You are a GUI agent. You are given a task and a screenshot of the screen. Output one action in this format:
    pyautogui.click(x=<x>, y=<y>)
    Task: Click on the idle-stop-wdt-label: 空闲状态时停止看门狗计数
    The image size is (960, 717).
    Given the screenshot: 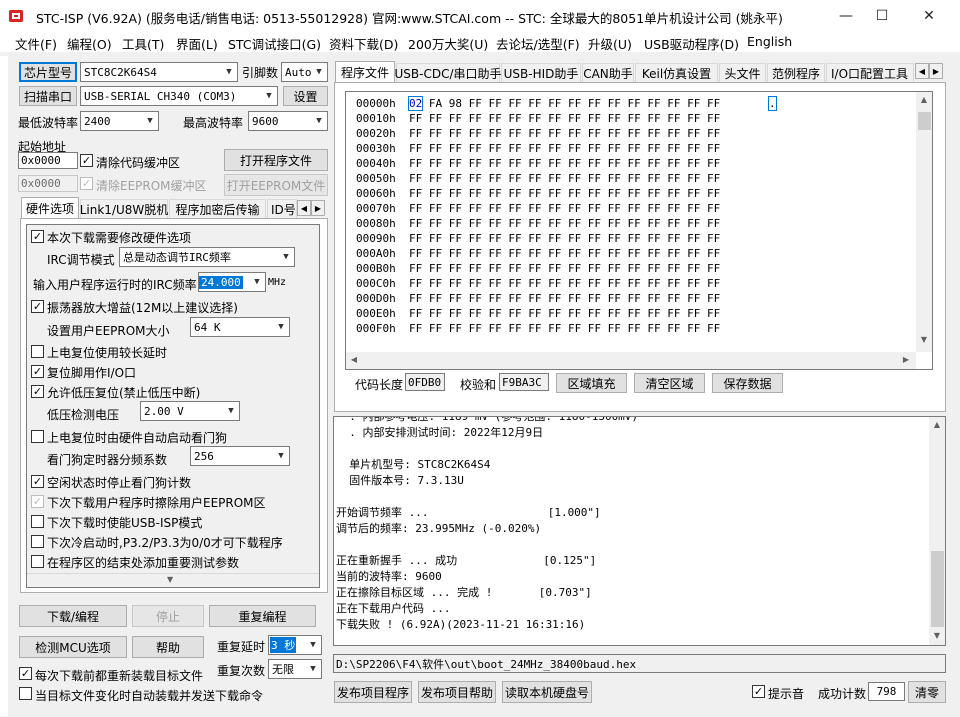 What is the action you would take?
    pyautogui.click(x=119, y=483)
    